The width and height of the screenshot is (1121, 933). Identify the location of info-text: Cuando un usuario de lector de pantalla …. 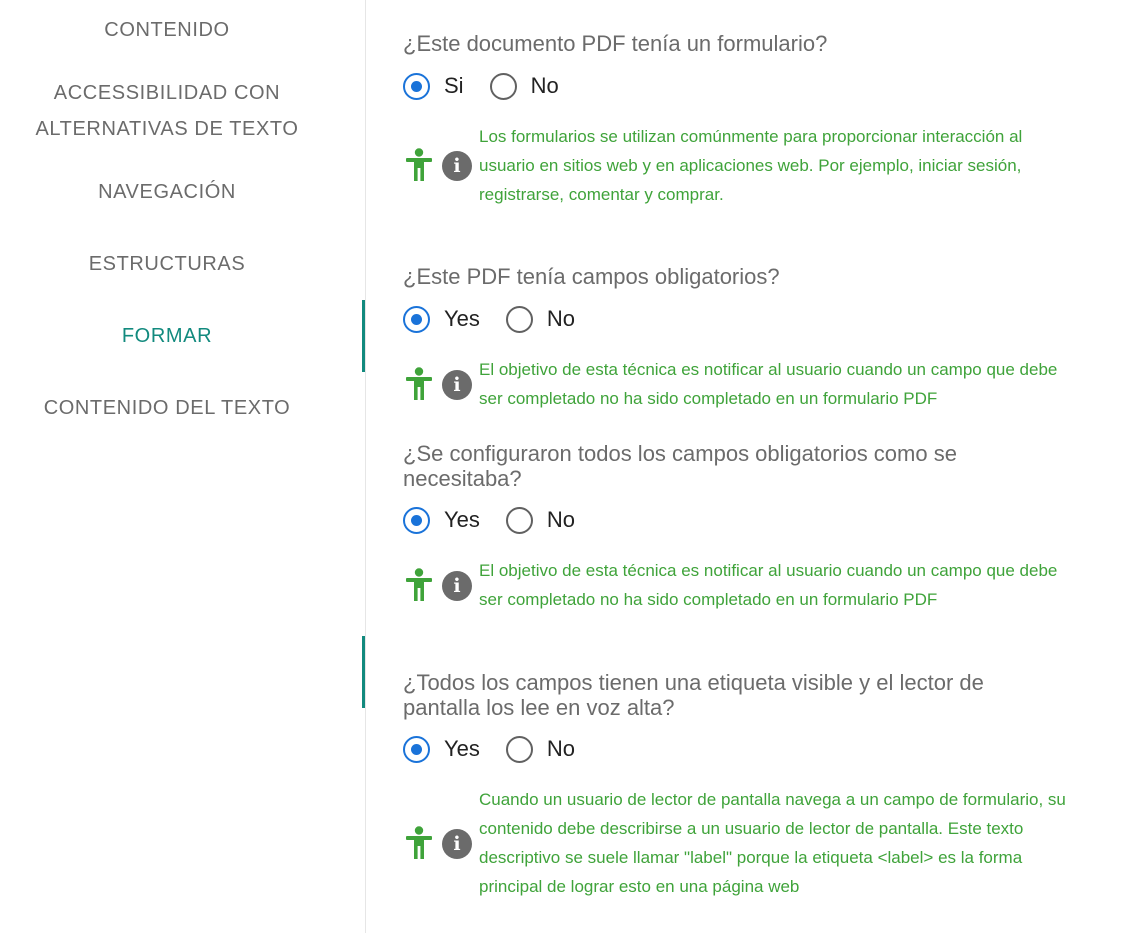
(772, 843).